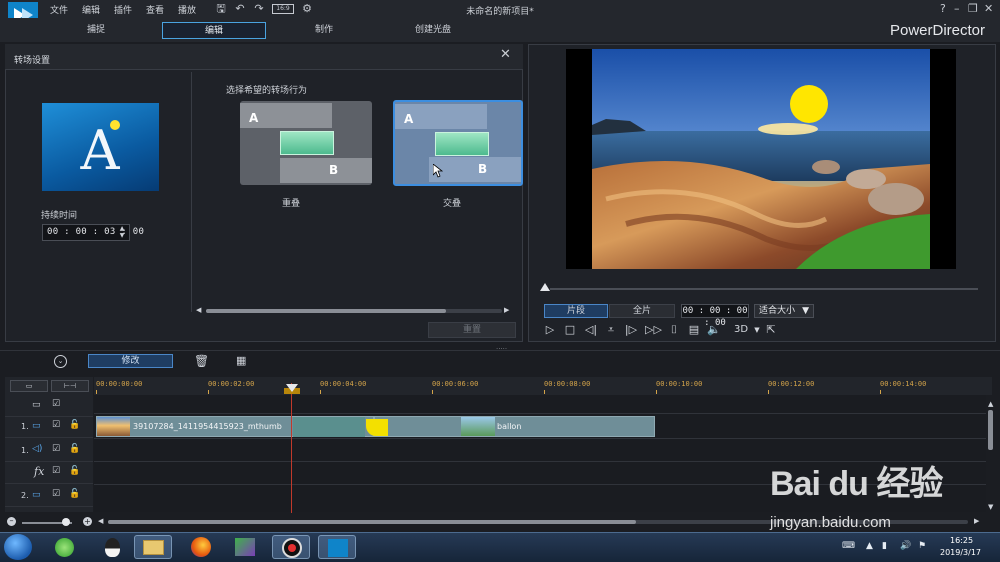  Describe the element at coordinates (11, 521) in the screenshot. I see `zoom-out-icon: –` at that location.